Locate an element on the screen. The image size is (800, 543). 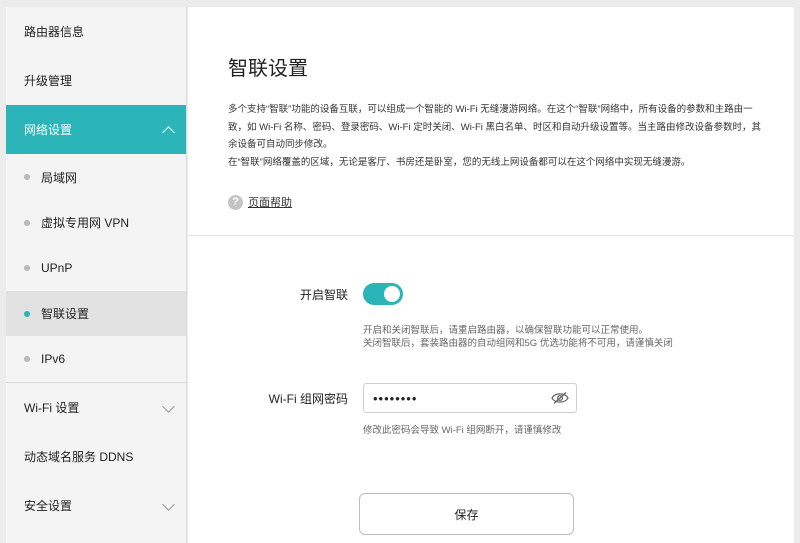
sidebar-item-label: 局域网 is located at coordinates (59, 177).